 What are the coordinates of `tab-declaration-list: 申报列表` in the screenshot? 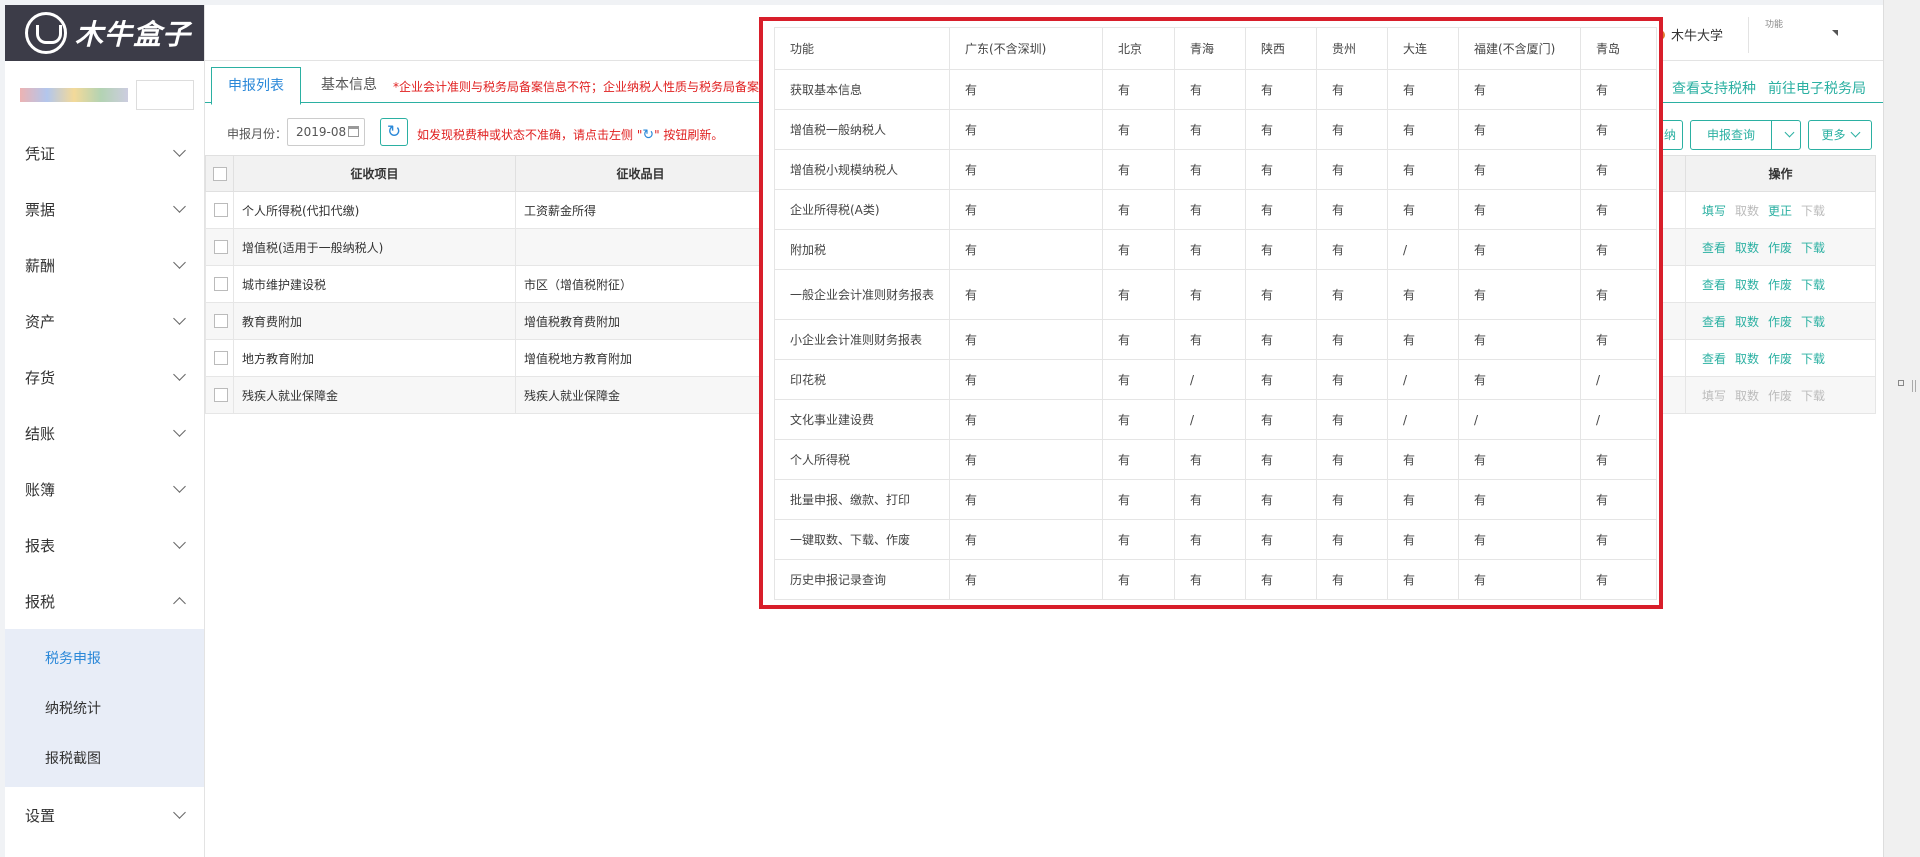 It's located at (256, 86).